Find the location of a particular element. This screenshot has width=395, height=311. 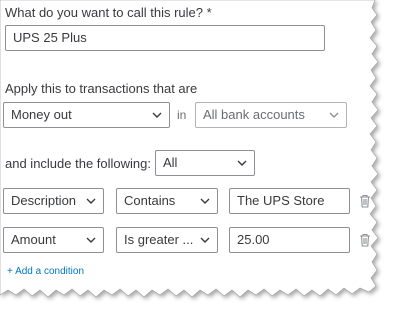

match-condition-select: All is located at coordinates (205, 163).